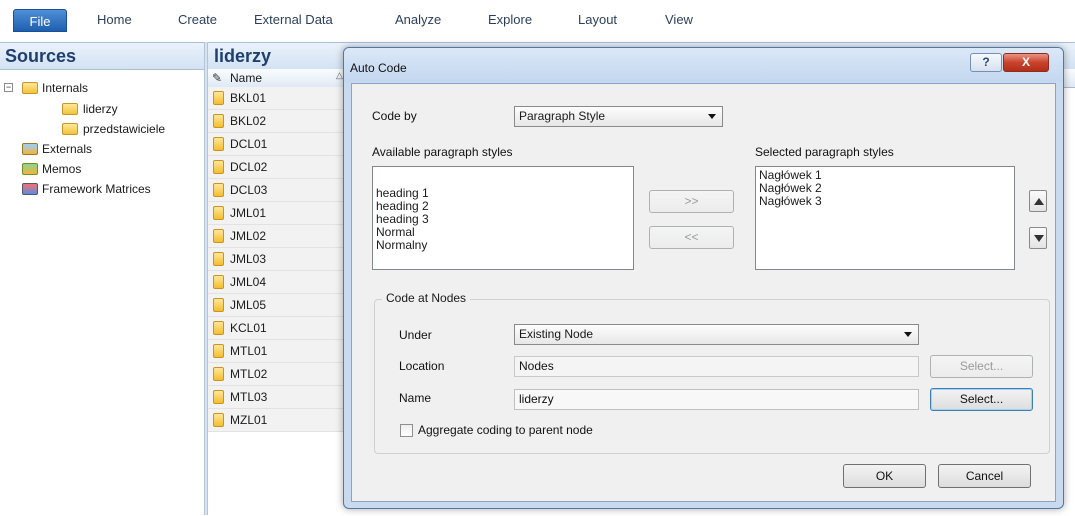 The width and height of the screenshot is (1075, 516). What do you see at coordinates (278, 351) in the screenshot?
I see `table-row: MTL01` at bounding box center [278, 351].